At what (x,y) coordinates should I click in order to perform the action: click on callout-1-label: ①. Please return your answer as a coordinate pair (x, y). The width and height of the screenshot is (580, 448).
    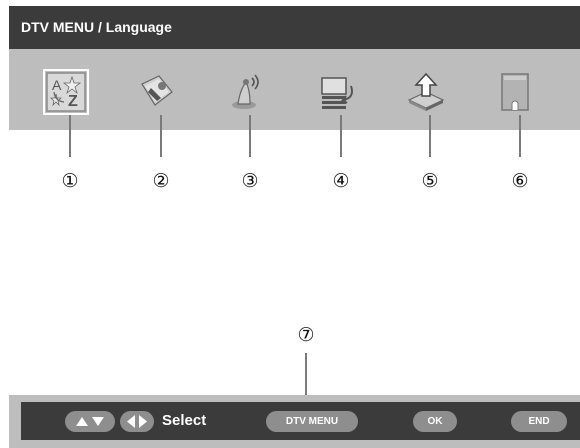
    Looking at the image, I should click on (70, 181).